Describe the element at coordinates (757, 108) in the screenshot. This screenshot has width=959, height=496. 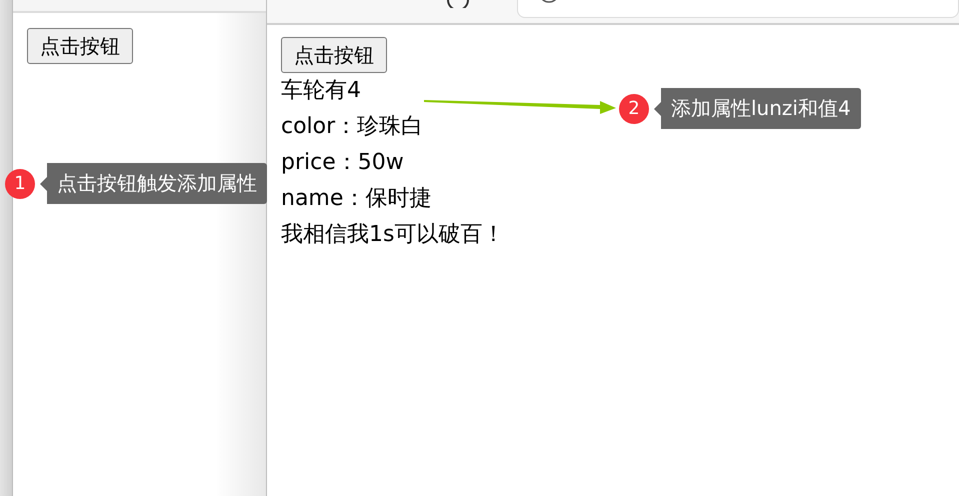
I see `callout-label: 添加属性lunzi和值4` at that location.